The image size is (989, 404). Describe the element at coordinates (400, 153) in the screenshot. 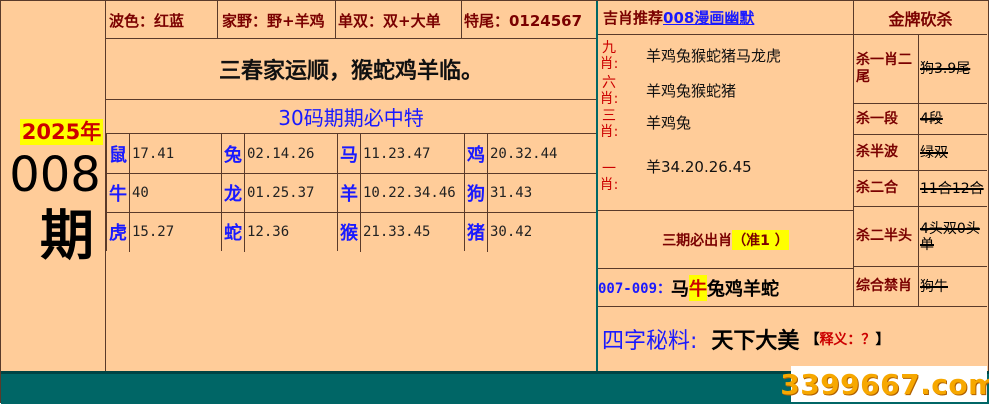

I see `zodiac-cell: 马 11.23.47` at that location.